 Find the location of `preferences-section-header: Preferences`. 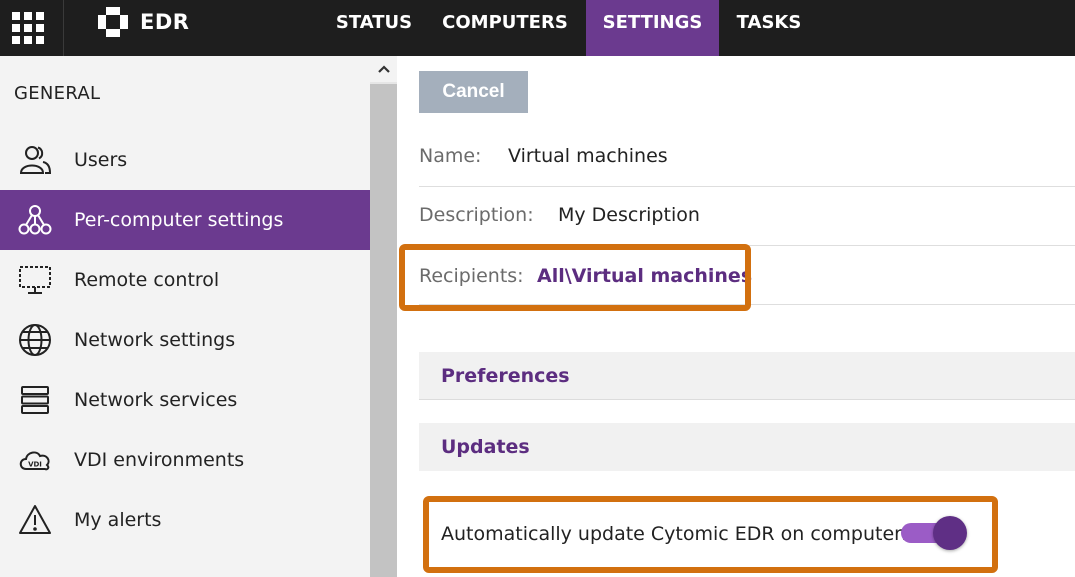

preferences-section-header: Preferences is located at coordinates (747, 376).